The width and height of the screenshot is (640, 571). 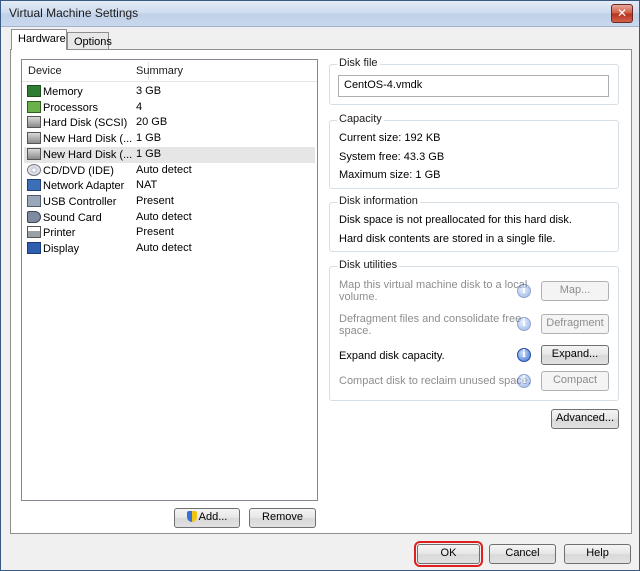 I want to click on device-row: USB Controller Present, so click(x=169, y=202).